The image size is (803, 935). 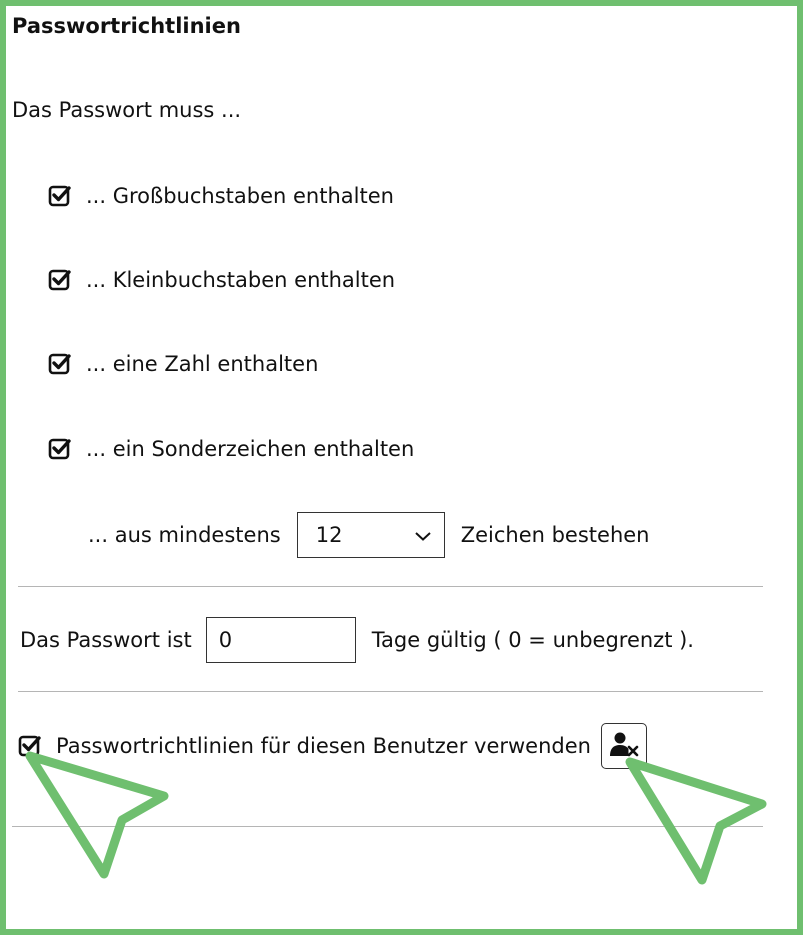 I want to click on rule-lowercase: ... Kleinbuchstaben enthalten, so click(x=221, y=280).